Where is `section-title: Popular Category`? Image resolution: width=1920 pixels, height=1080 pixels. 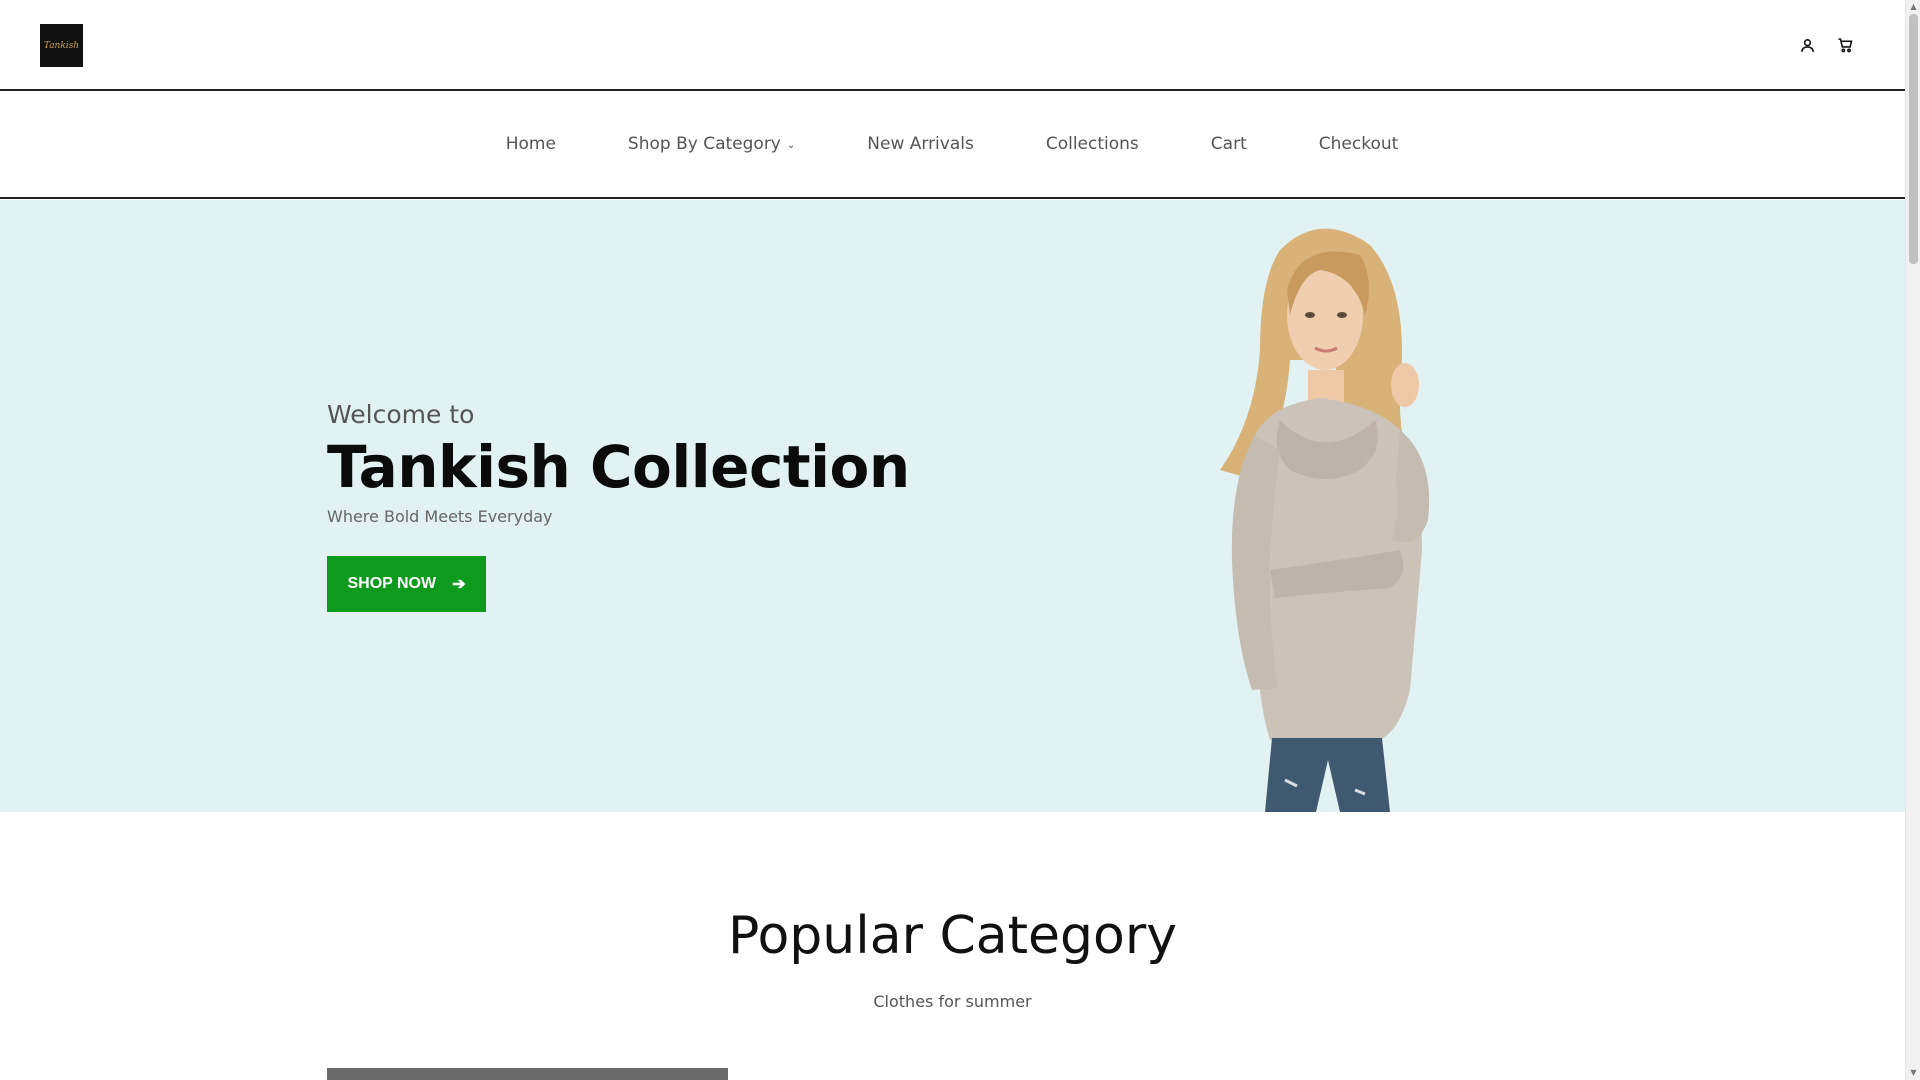 section-title: Popular Category is located at coordinates (952, 936).